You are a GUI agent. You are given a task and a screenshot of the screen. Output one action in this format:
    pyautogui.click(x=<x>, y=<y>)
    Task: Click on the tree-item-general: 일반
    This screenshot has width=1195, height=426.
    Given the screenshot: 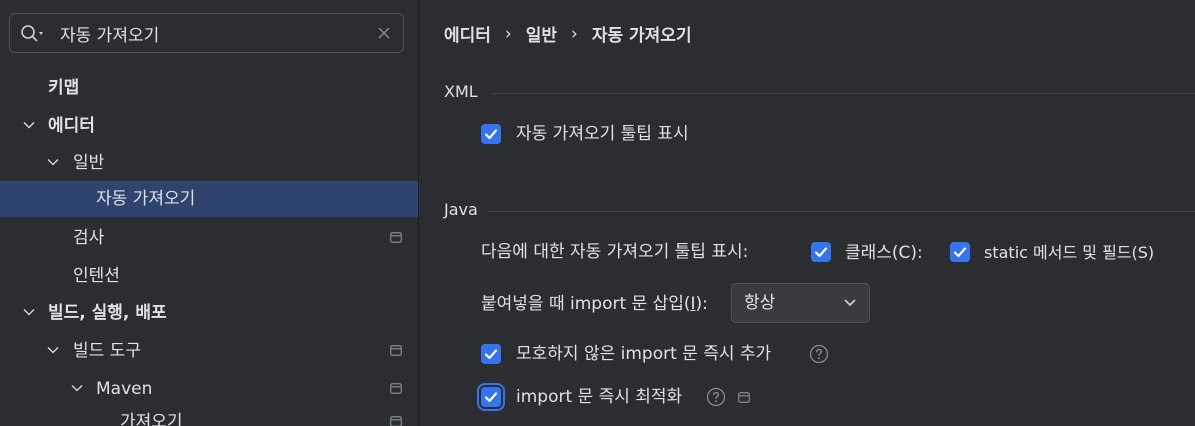 What is the action you would take?
    pyautogui.click(x=209, y=163)
    